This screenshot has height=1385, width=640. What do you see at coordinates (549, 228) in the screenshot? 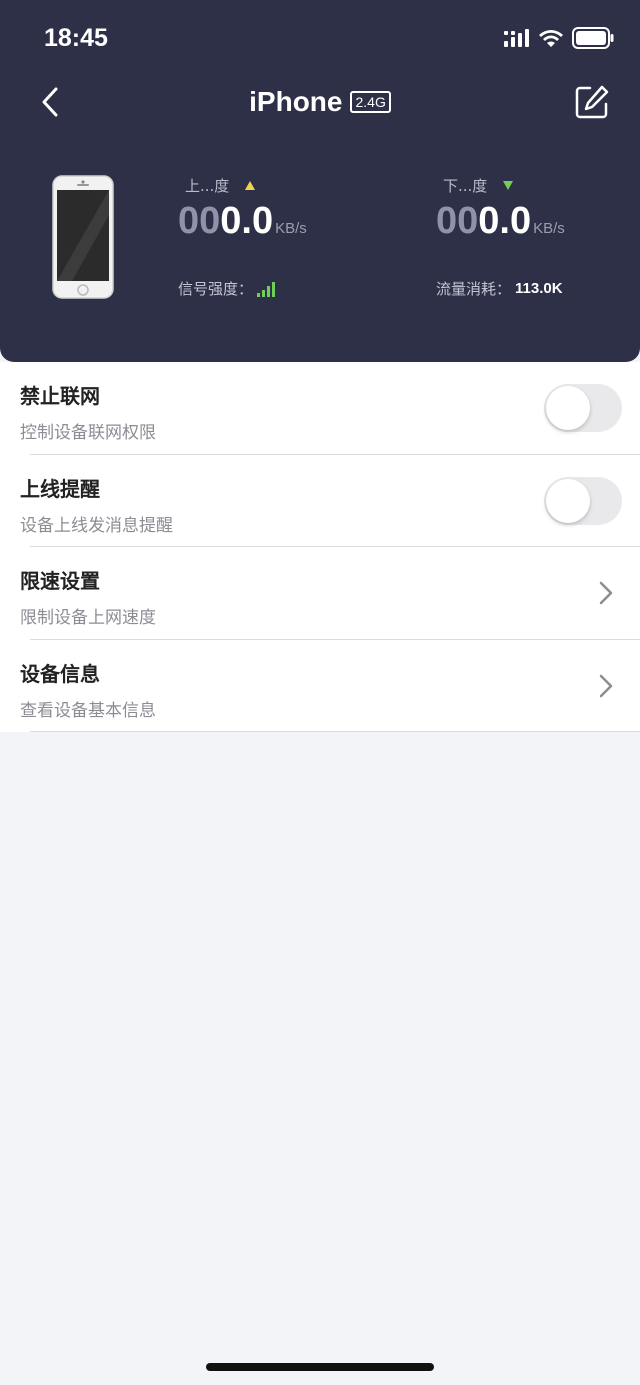
I see `download-unit: KB/s` at bounding box center [549, 228].